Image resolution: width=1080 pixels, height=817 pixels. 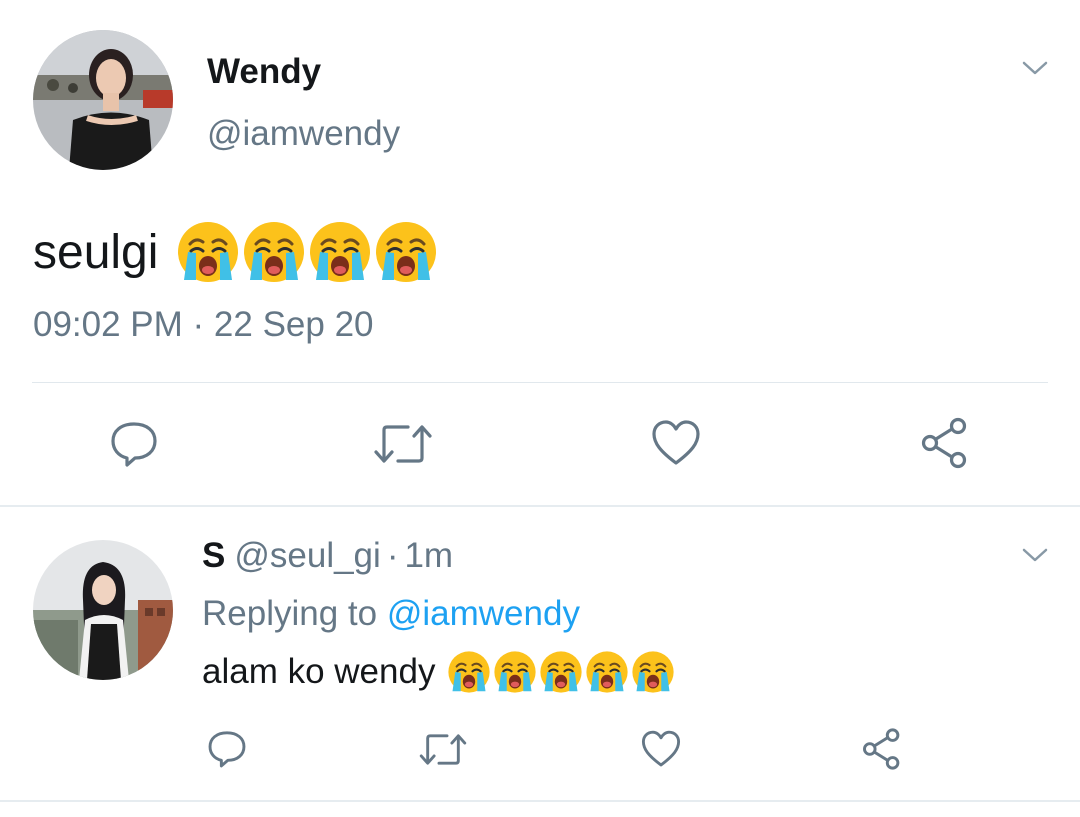 I want to click on replying-to: Replying to @iamwendy, so click(x=391, y=614).